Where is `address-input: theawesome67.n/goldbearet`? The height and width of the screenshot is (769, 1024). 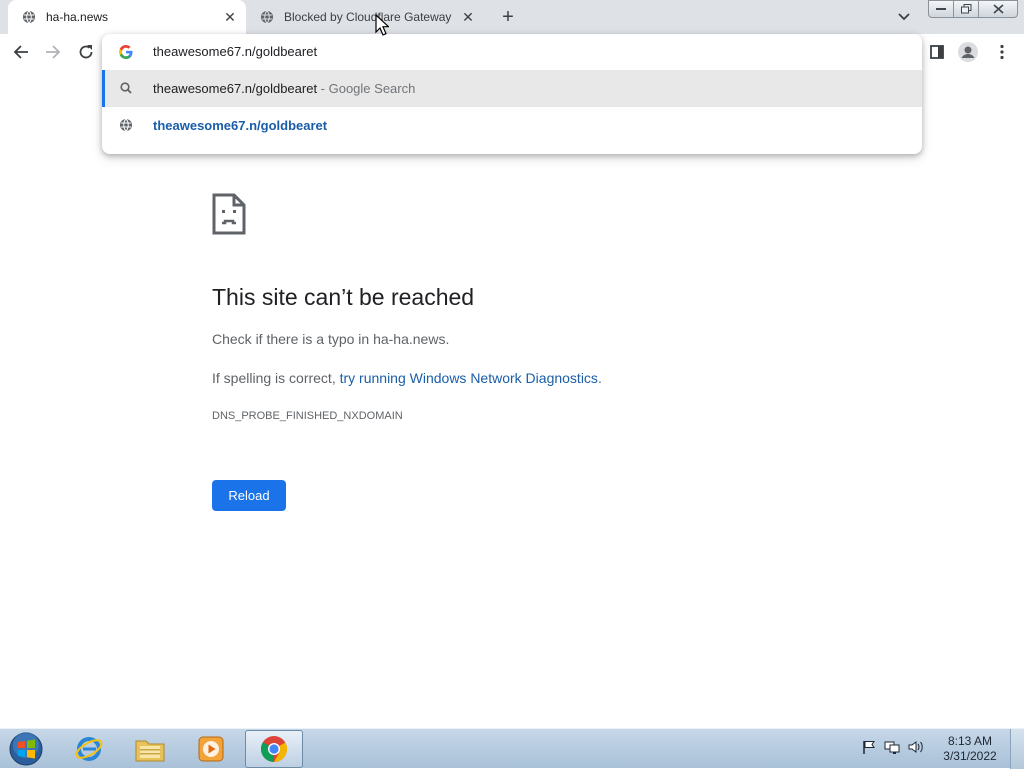
address-input: theawesome67.n/goldbearet is located at coordinates (235, 51).